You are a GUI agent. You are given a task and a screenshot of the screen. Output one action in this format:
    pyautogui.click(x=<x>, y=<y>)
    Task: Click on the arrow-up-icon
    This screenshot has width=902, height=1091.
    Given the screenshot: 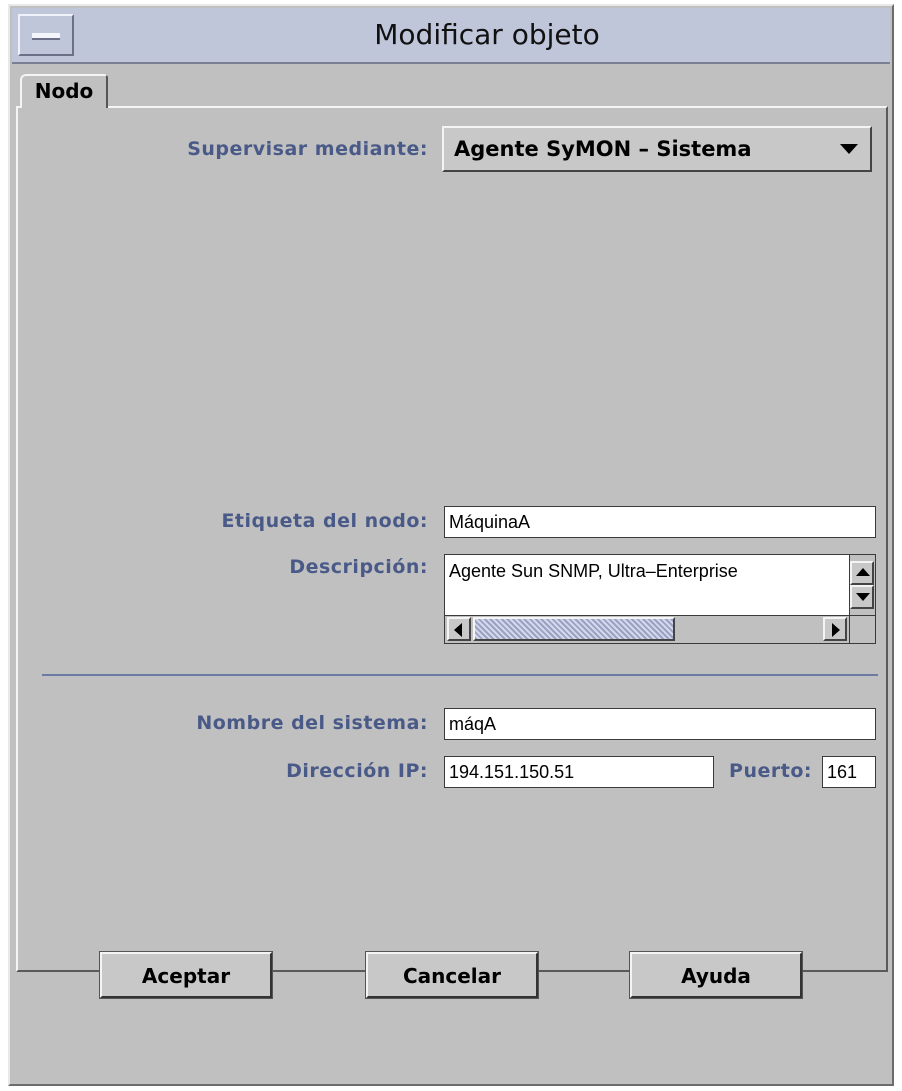 What is the action you would take?
    pyautogui.click(x=863, y=572)
    